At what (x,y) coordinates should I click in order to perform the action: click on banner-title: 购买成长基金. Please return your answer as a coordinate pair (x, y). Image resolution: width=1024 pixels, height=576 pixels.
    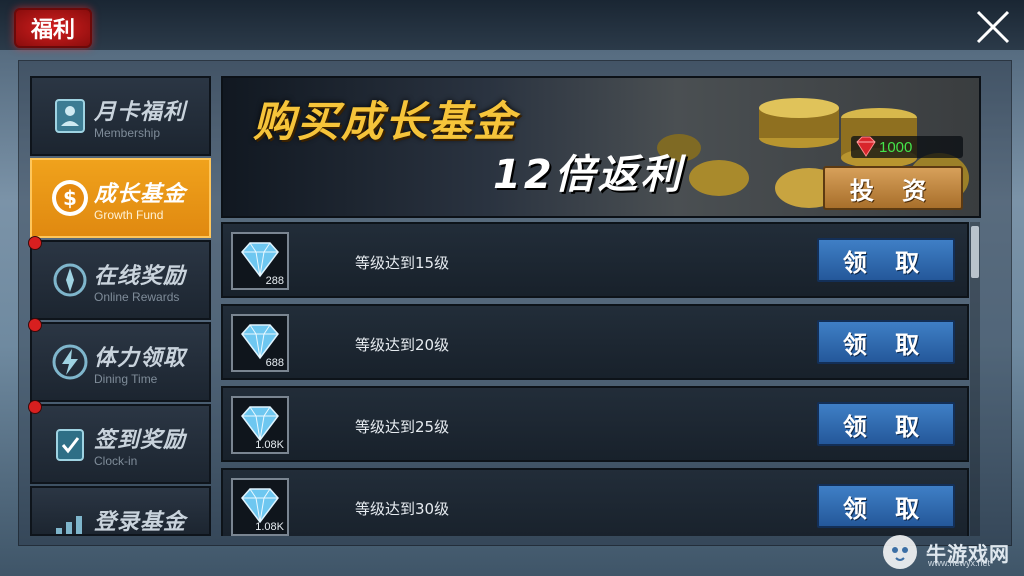
    Looking at the image, I should click on (385, 121).